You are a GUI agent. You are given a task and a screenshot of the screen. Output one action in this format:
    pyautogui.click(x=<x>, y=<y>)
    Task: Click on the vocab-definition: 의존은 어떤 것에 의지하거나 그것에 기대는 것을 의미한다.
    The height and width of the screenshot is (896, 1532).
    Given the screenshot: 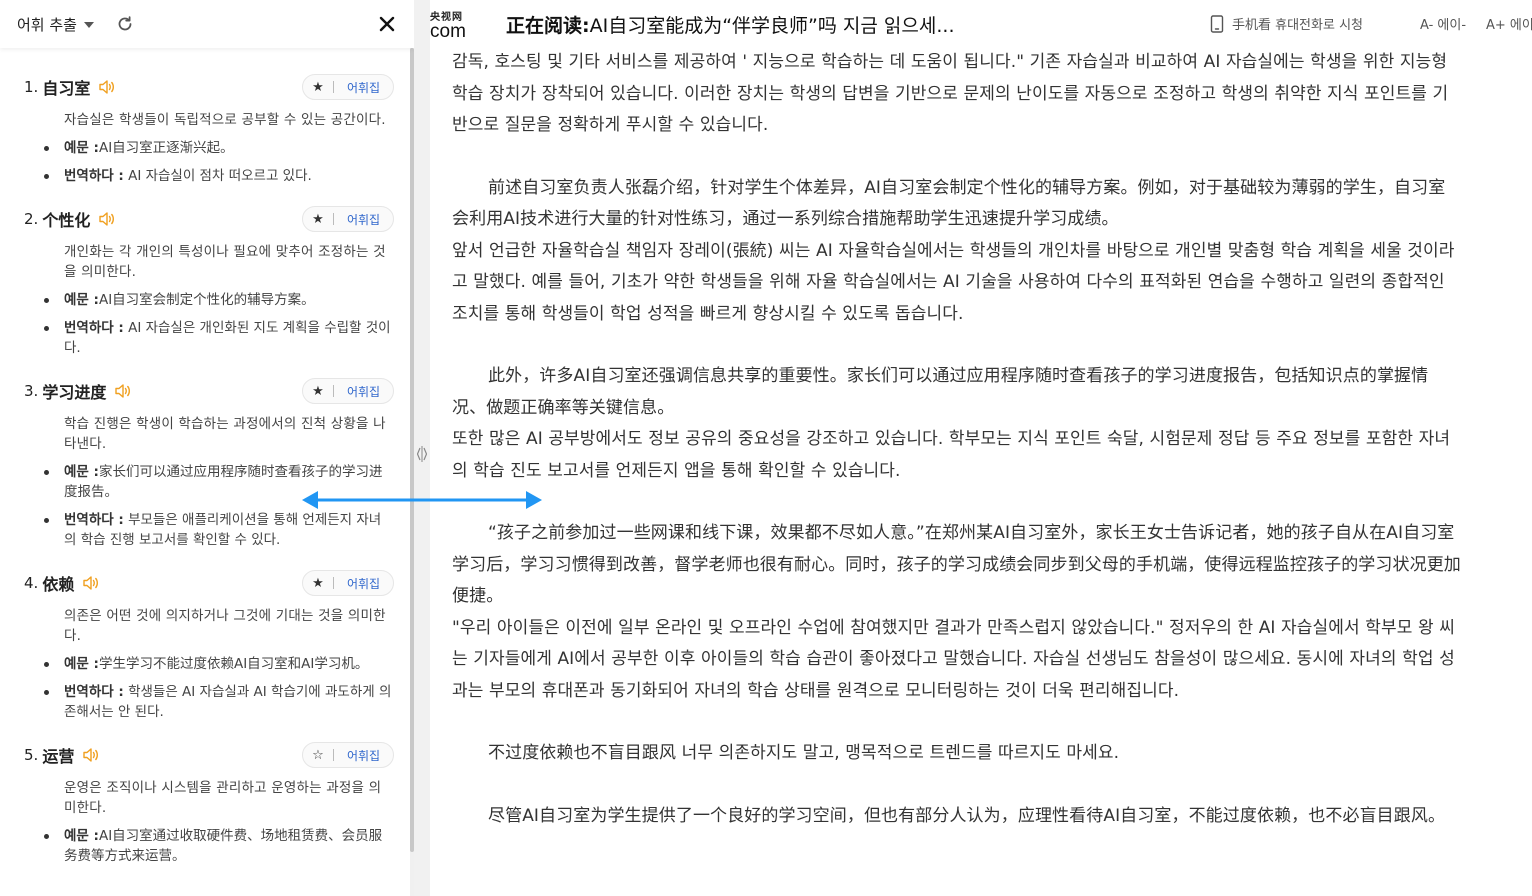 What is the action you would take?
    pyautogui.click(x=225, y=626)
    